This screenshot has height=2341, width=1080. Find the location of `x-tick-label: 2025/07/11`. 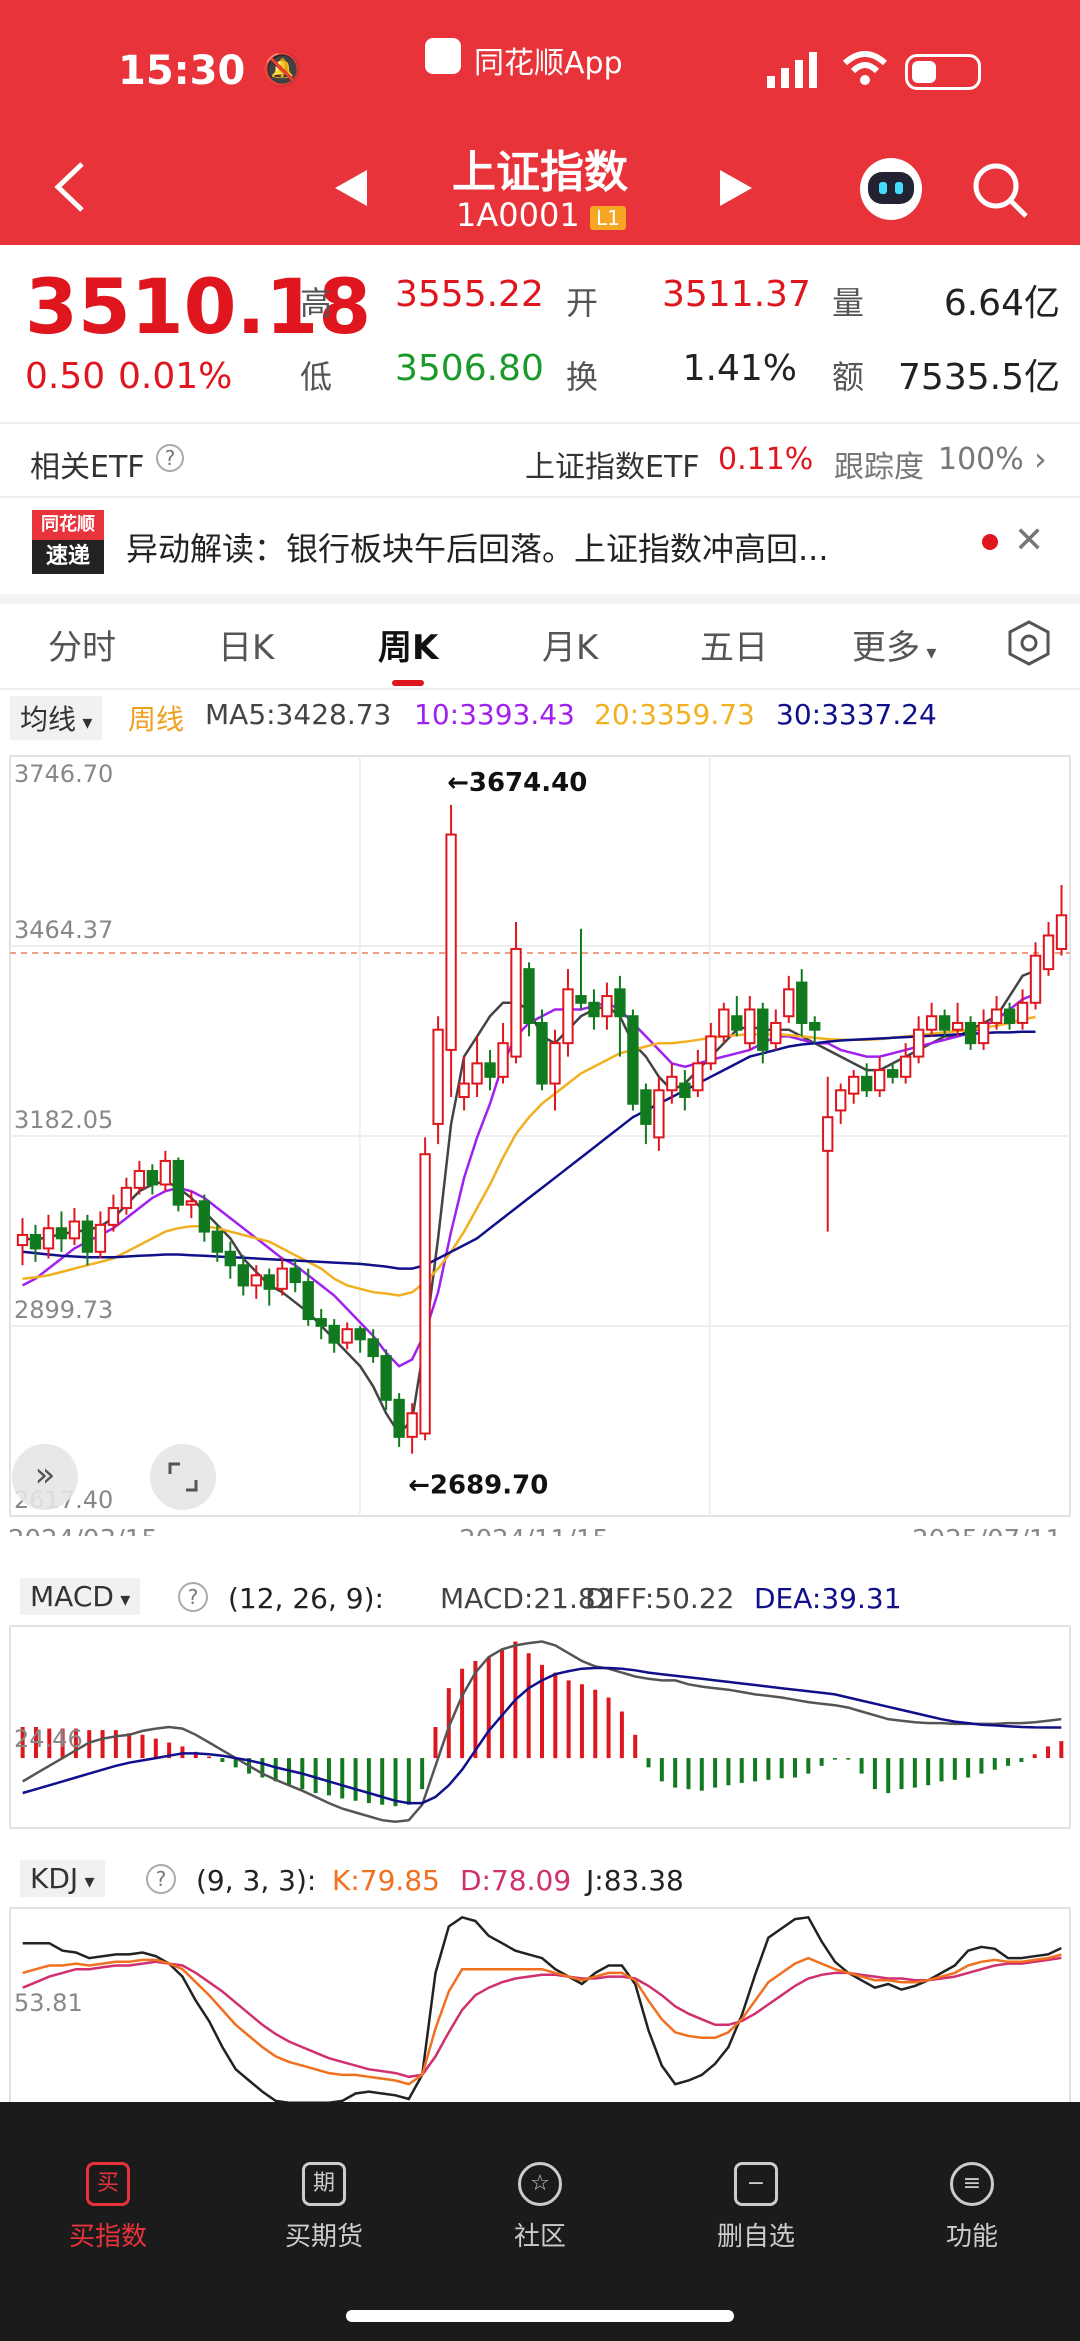

x-tick-label: 2025/07/11 is located at coordinates (987, 1530).